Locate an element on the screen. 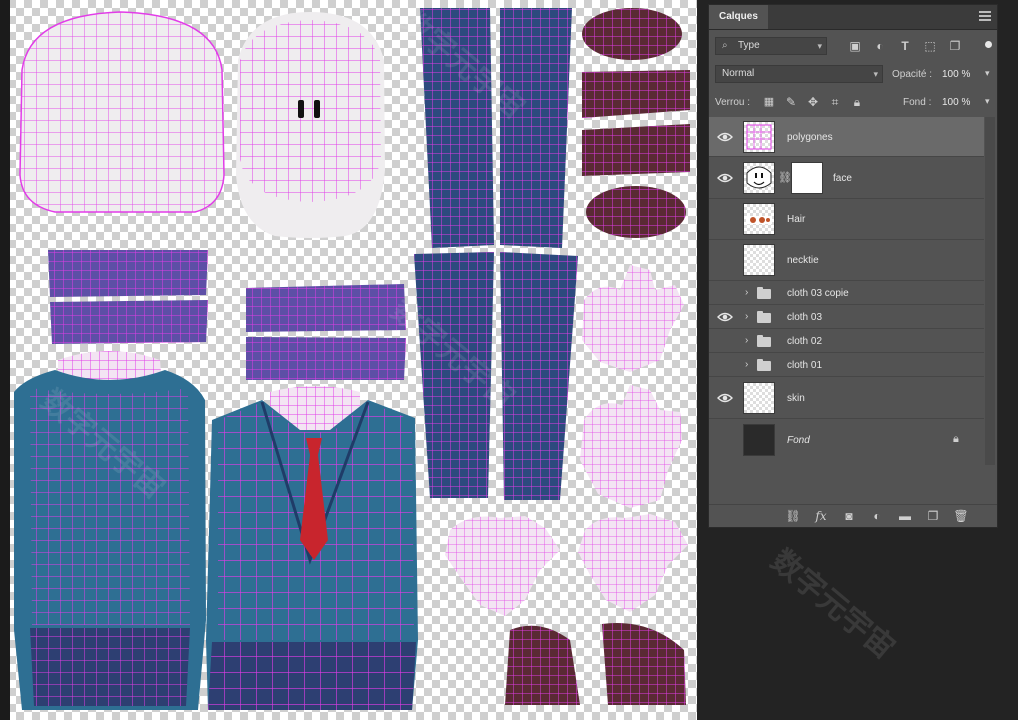 This screenshot has height=720, width=1018. layer-row: ⛓︎ face is located at coordinates (846, 178).